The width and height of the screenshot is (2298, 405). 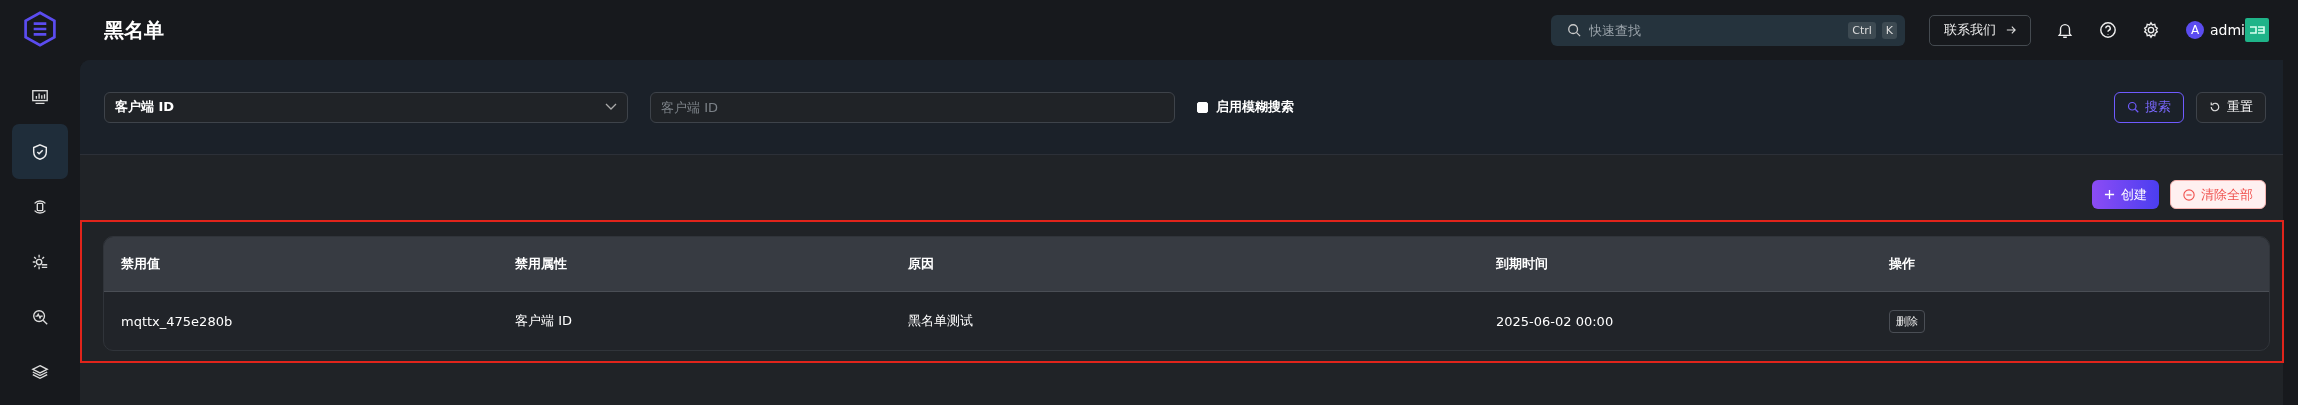 What do you see at coordinates (611, 107) in the screenshot?
I see `chevron-down-icon` at bounding box center [611, 107].